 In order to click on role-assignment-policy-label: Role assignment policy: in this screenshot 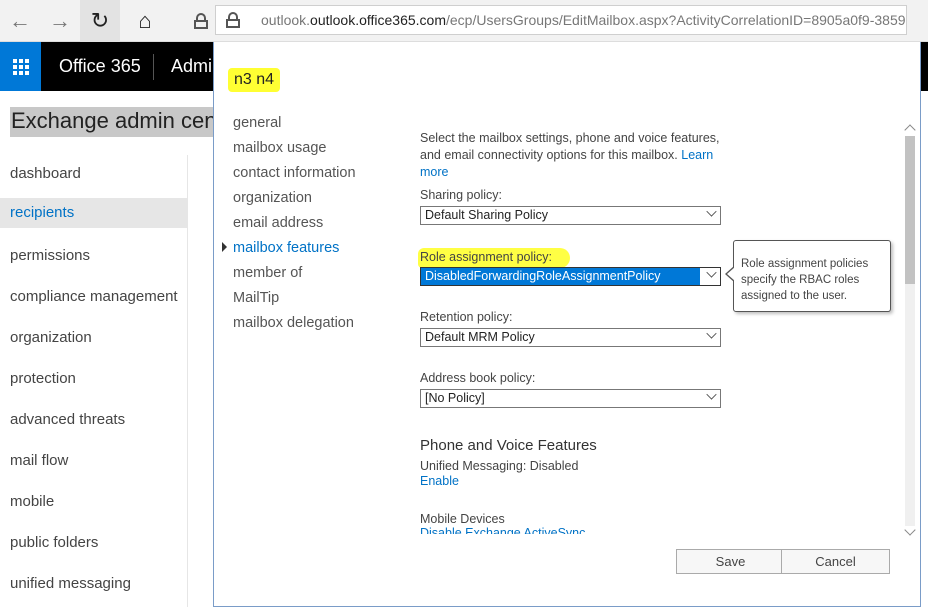, I will do `click(494, 258)`.